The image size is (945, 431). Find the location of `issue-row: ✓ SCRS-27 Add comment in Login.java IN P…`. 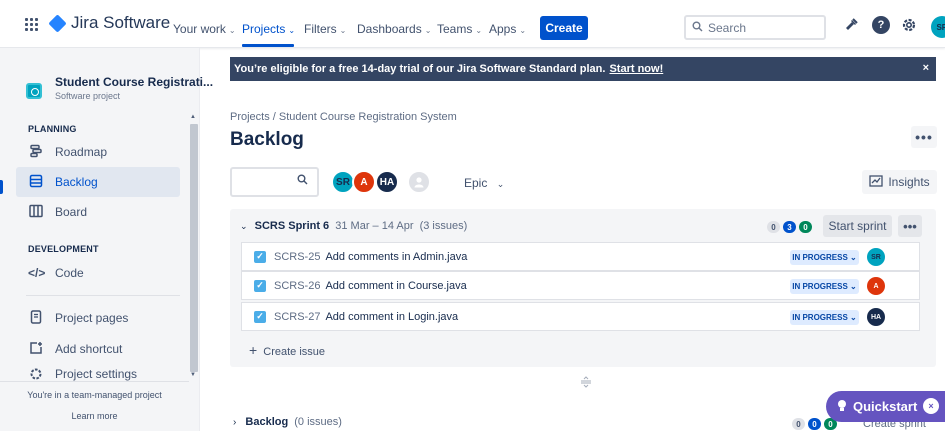

issue-row: ✓ SCRS-27 Add comment in Login.java IN P… is located at coordinates (580, 316).